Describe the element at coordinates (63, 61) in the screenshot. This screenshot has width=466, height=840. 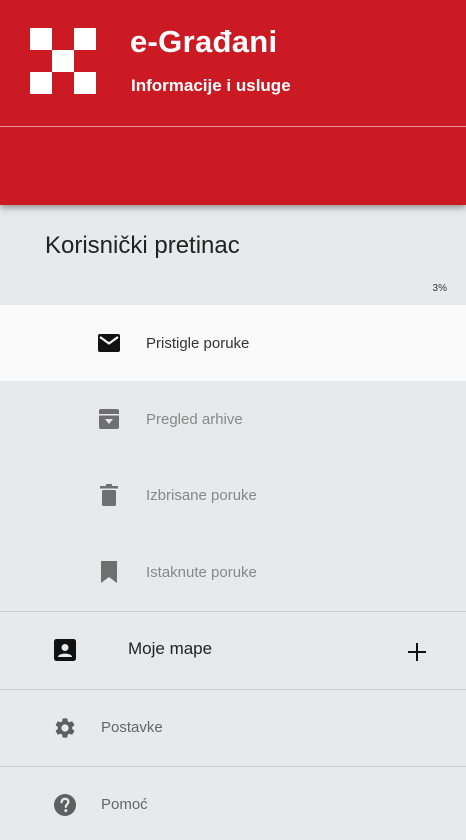
I see `checkerboard-logo-icon` at that location.